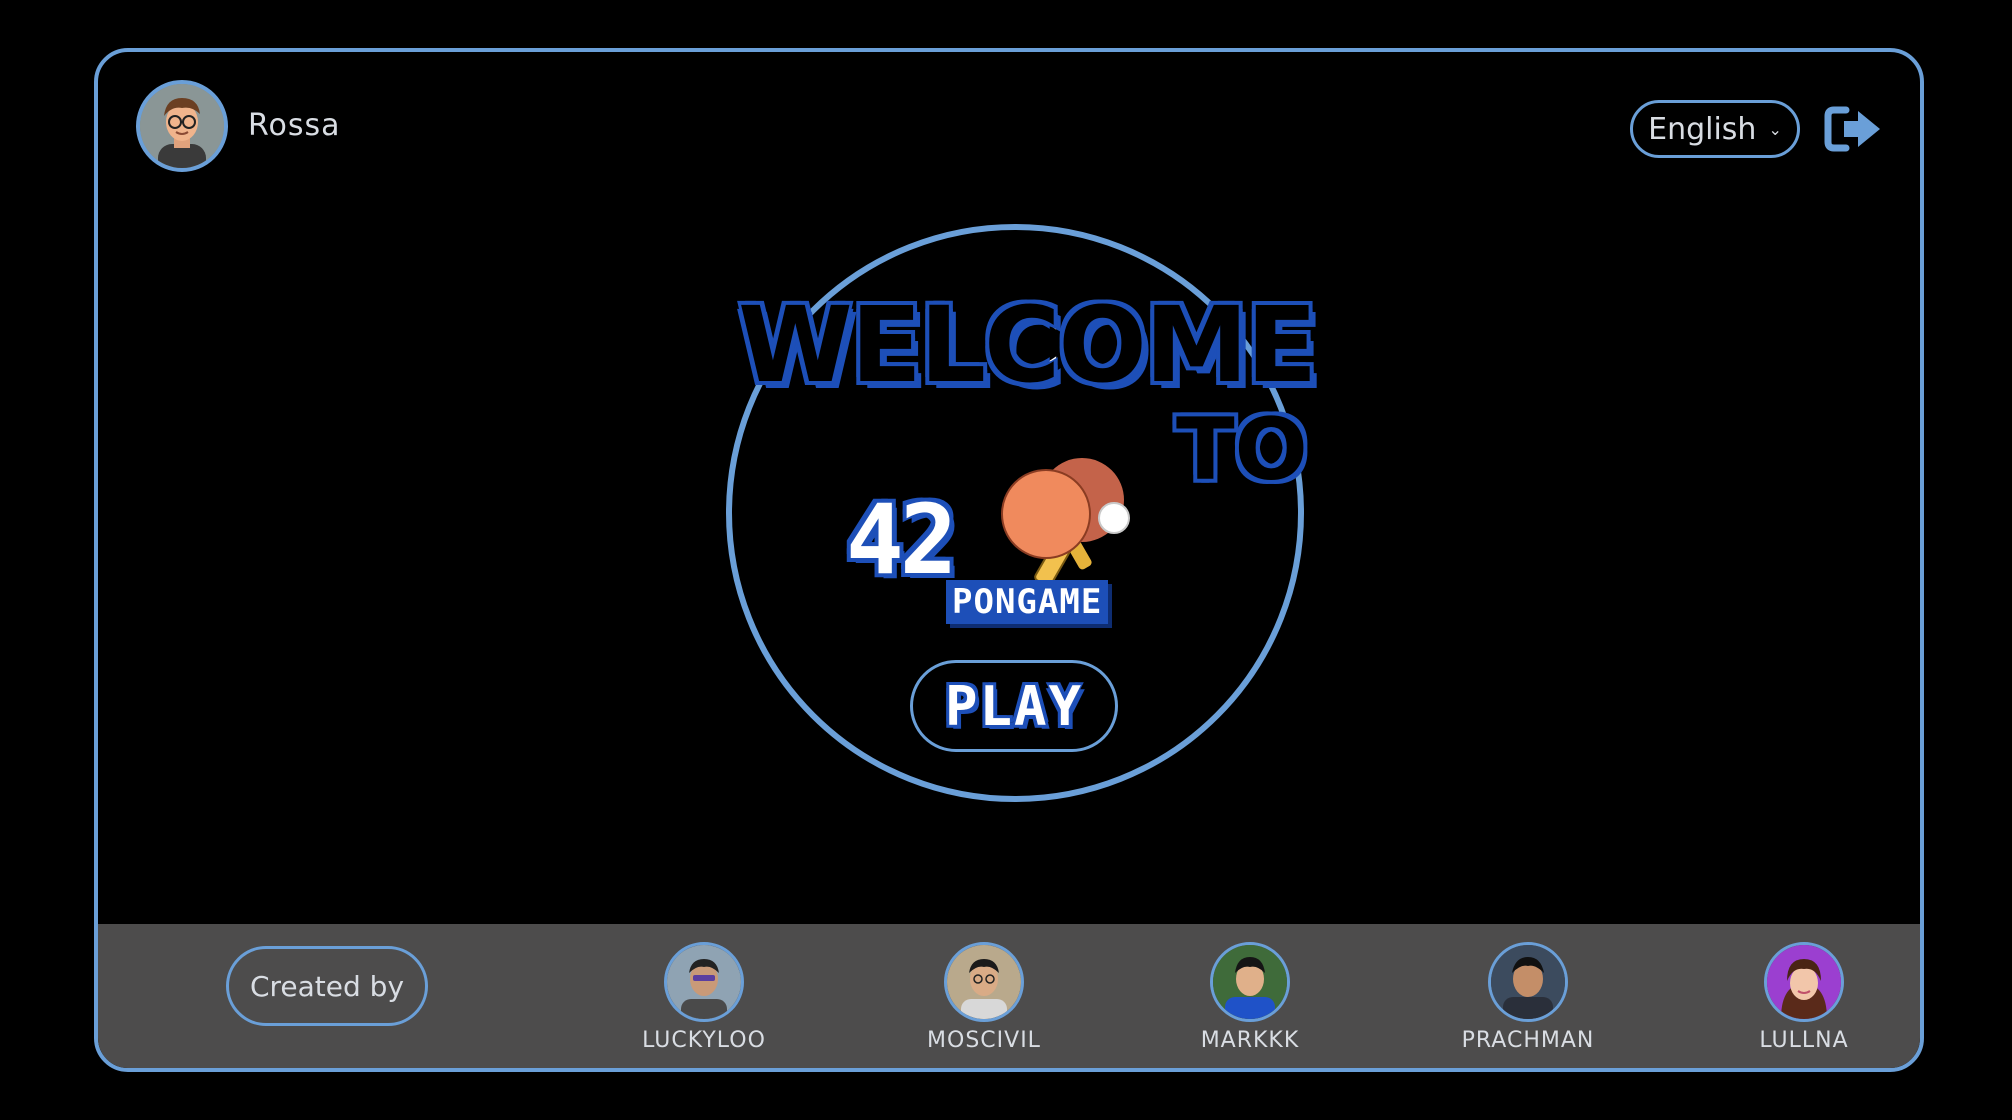  What do you see at coordinates (1804, 1040) in the screenshot?
I see `member-name: LULLNA` at bounding box center [1804, 1040].